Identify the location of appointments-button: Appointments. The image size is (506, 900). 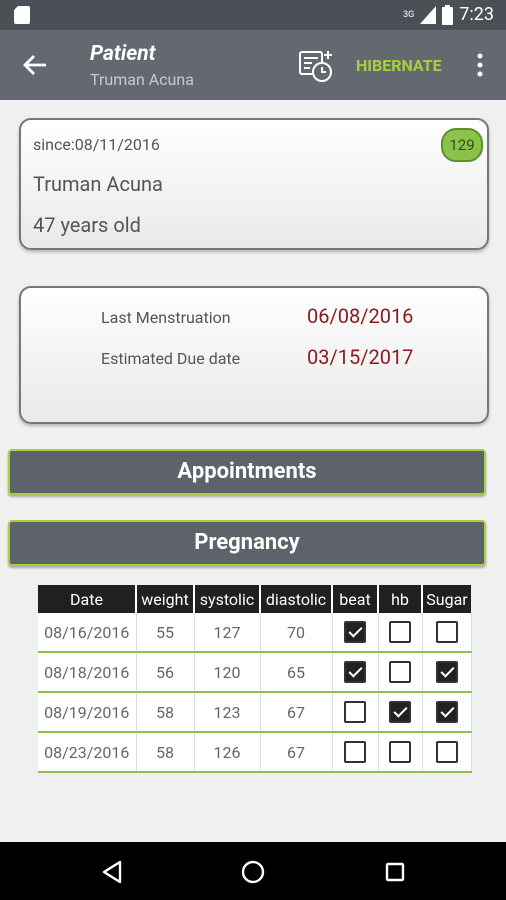
(247, 472).